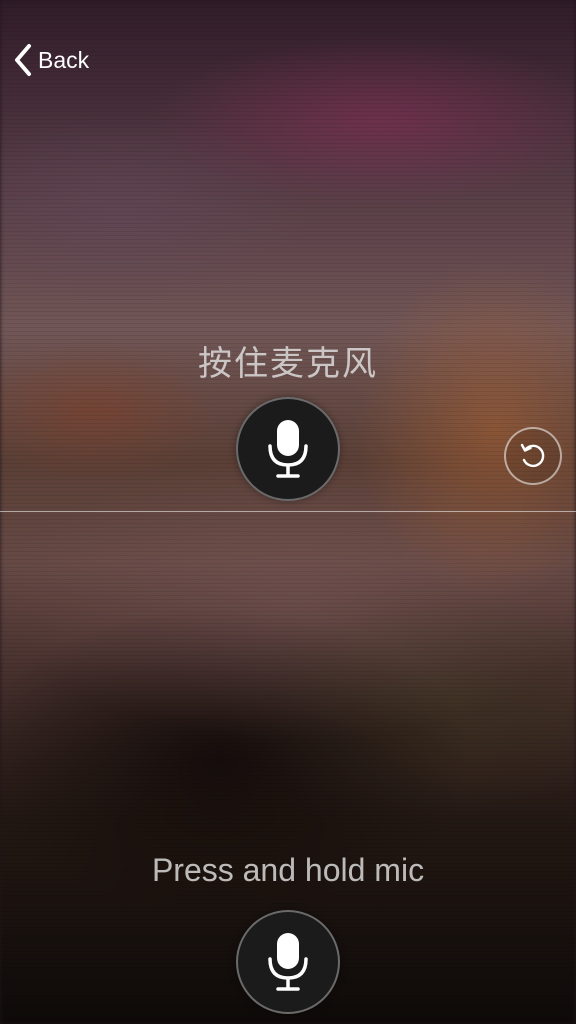 The image size is (576, 1024). I want to click on lower-mic-button, so click(288, 962).